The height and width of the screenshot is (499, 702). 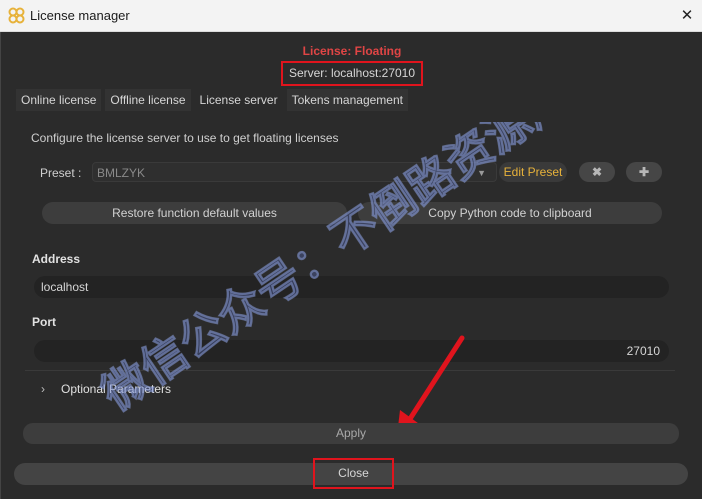 What do you see at coordinates (350, 370) in the screenshot?
I see `divider` at bounding box center [350, 370].